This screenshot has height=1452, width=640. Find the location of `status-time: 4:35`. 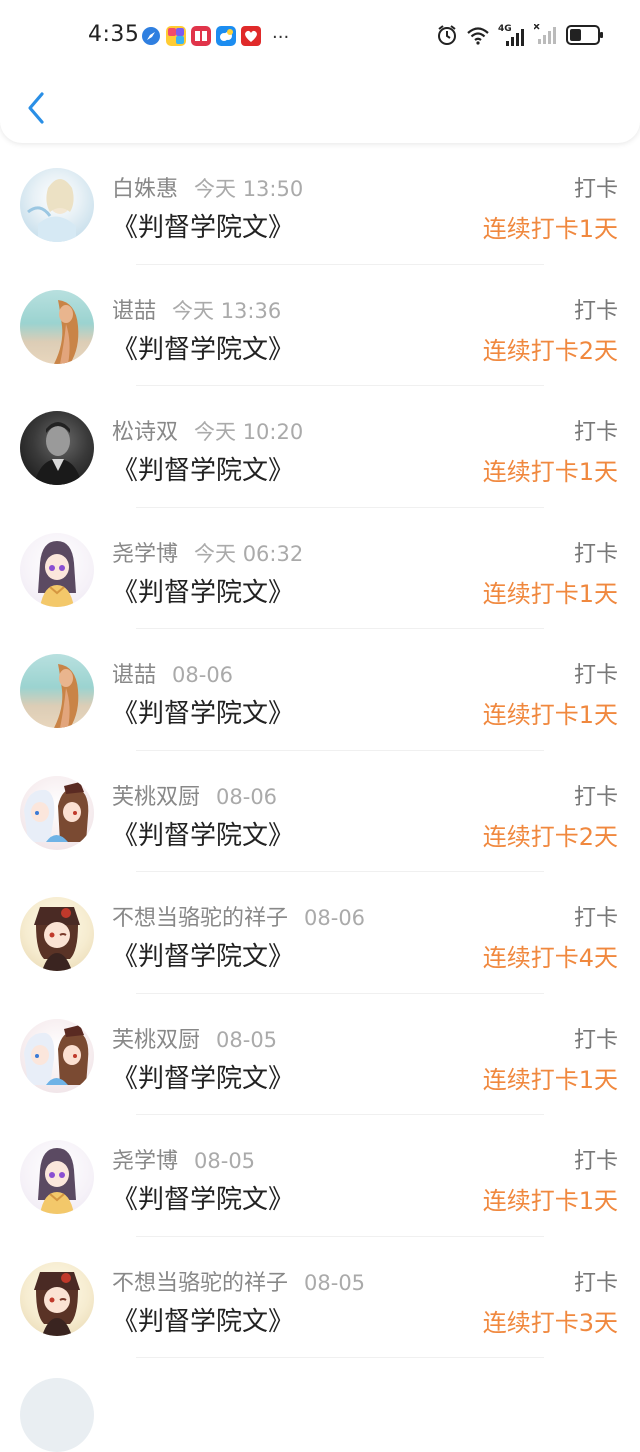

status-time: 4:35 is located at coordinates (114, 34).